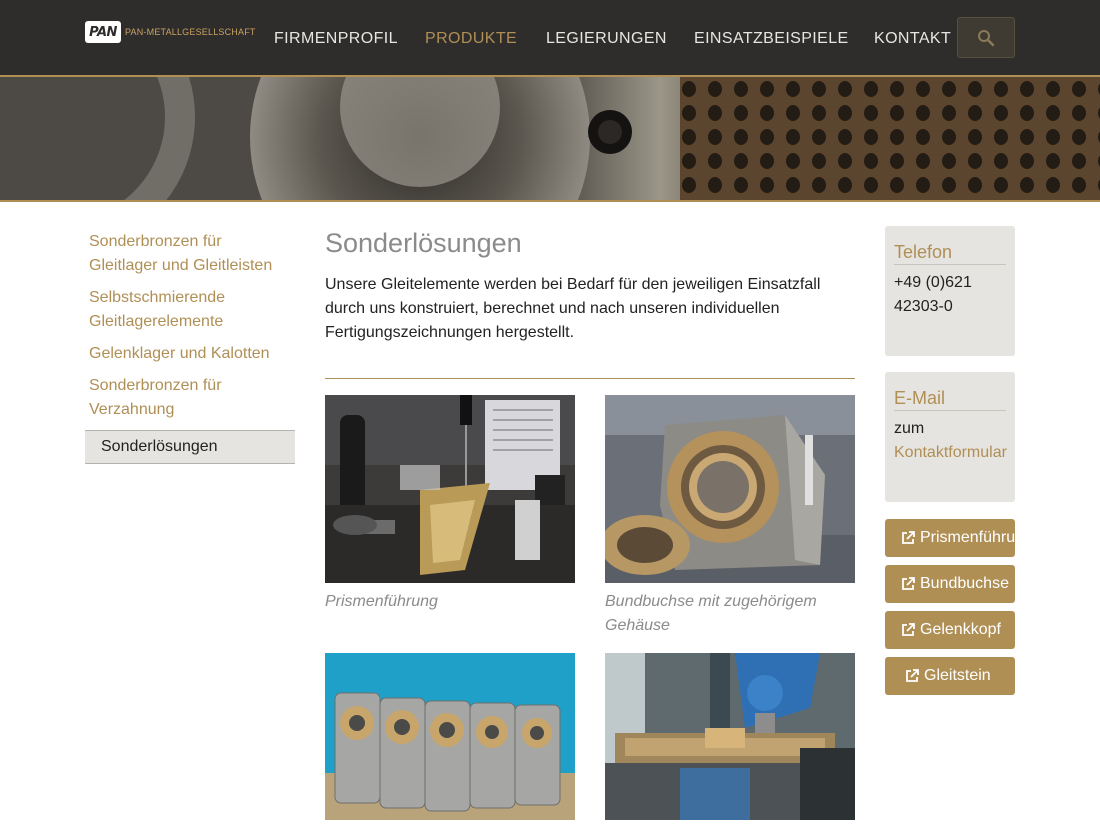  I want to click on quicklink-bundbuchse: Bundbuchse, so click(950, 584).